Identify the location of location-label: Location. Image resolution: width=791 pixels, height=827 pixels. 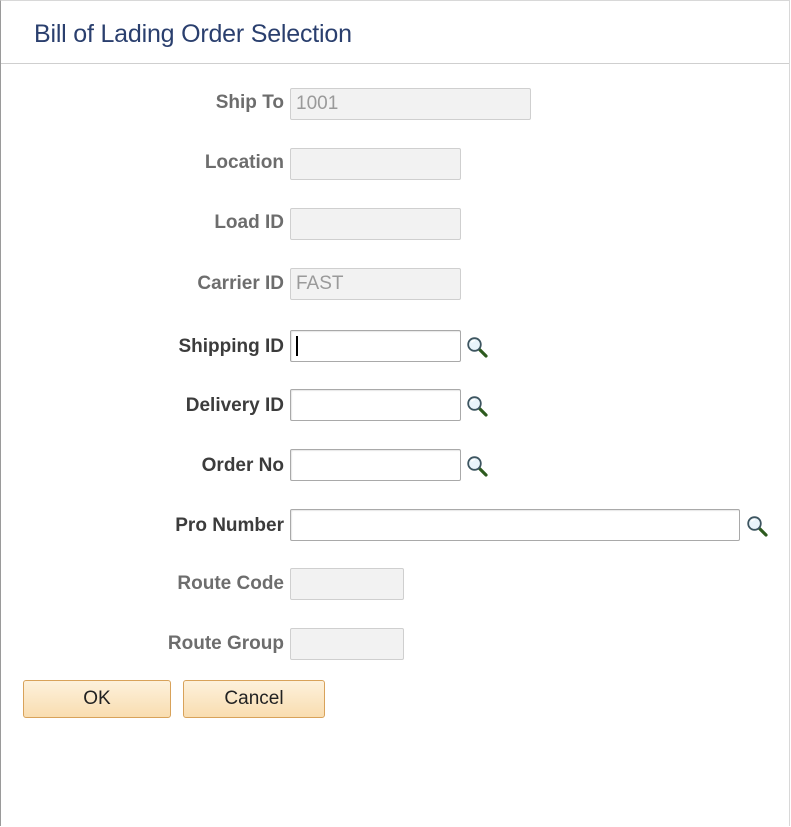
(244, 162).